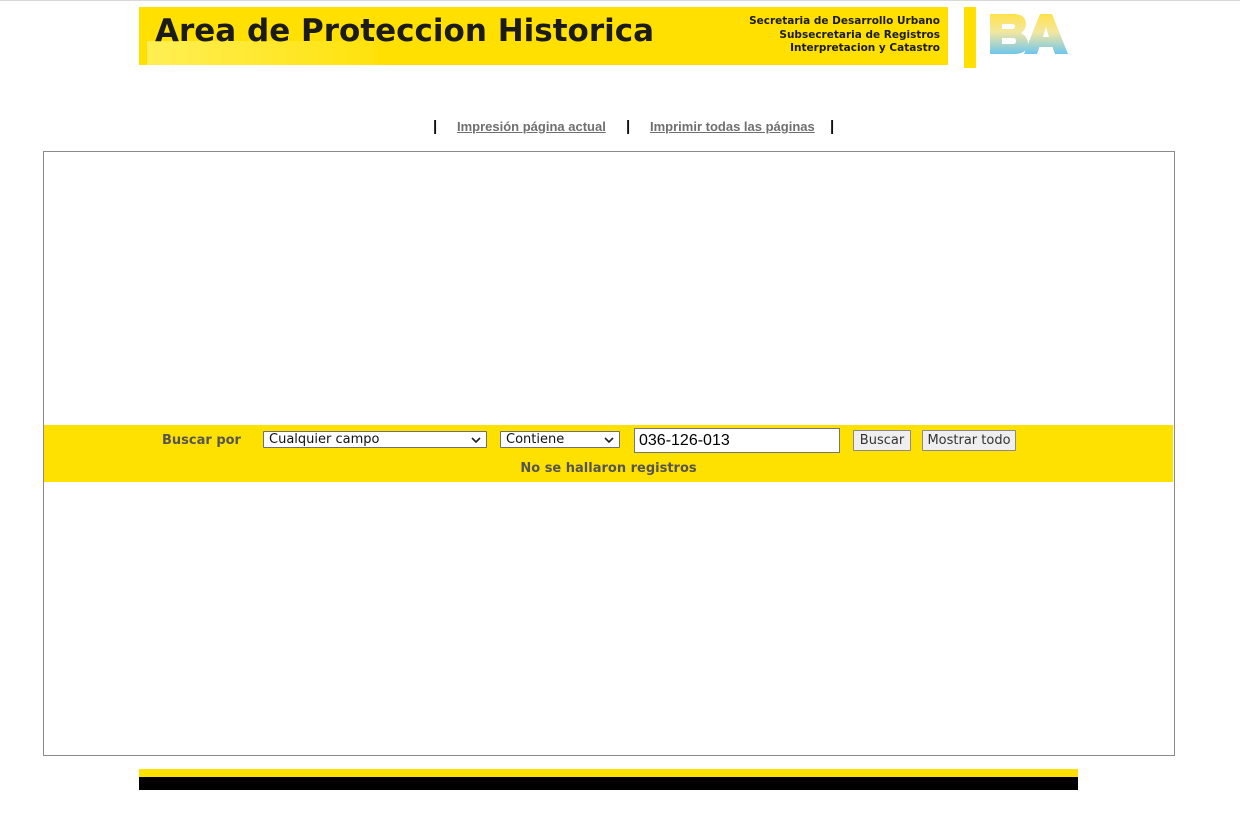  What do you see at coordinates (608, 468) in the screenshot?
I see `no-results-message: No se hallaron registros` at bounding box center [608, 468].